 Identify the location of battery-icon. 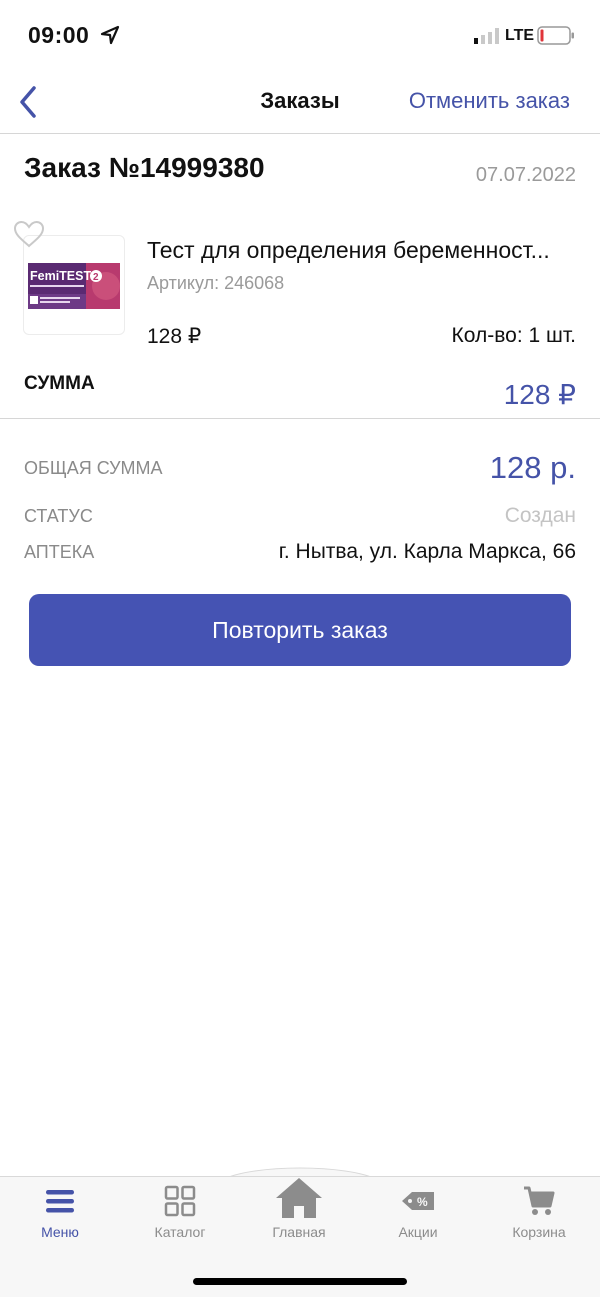
(555, 35).